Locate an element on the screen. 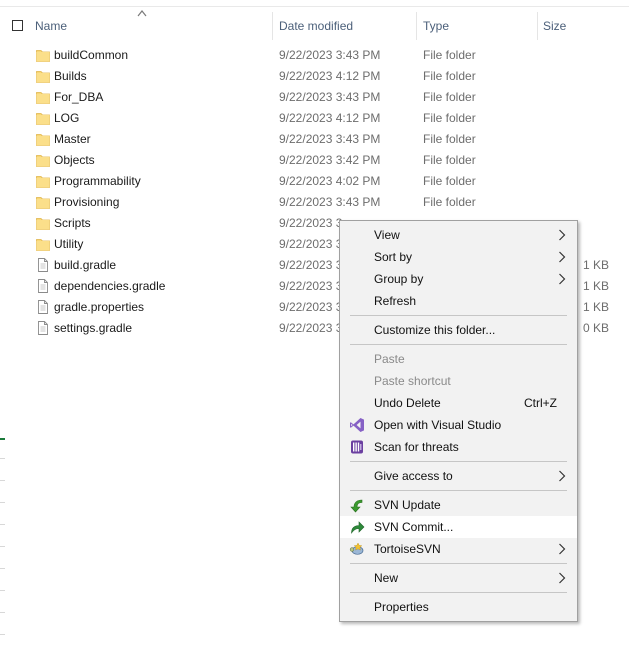 This screenshot has height=648, width=629. sort-ascending-icon is located at coordinates (142, 13).